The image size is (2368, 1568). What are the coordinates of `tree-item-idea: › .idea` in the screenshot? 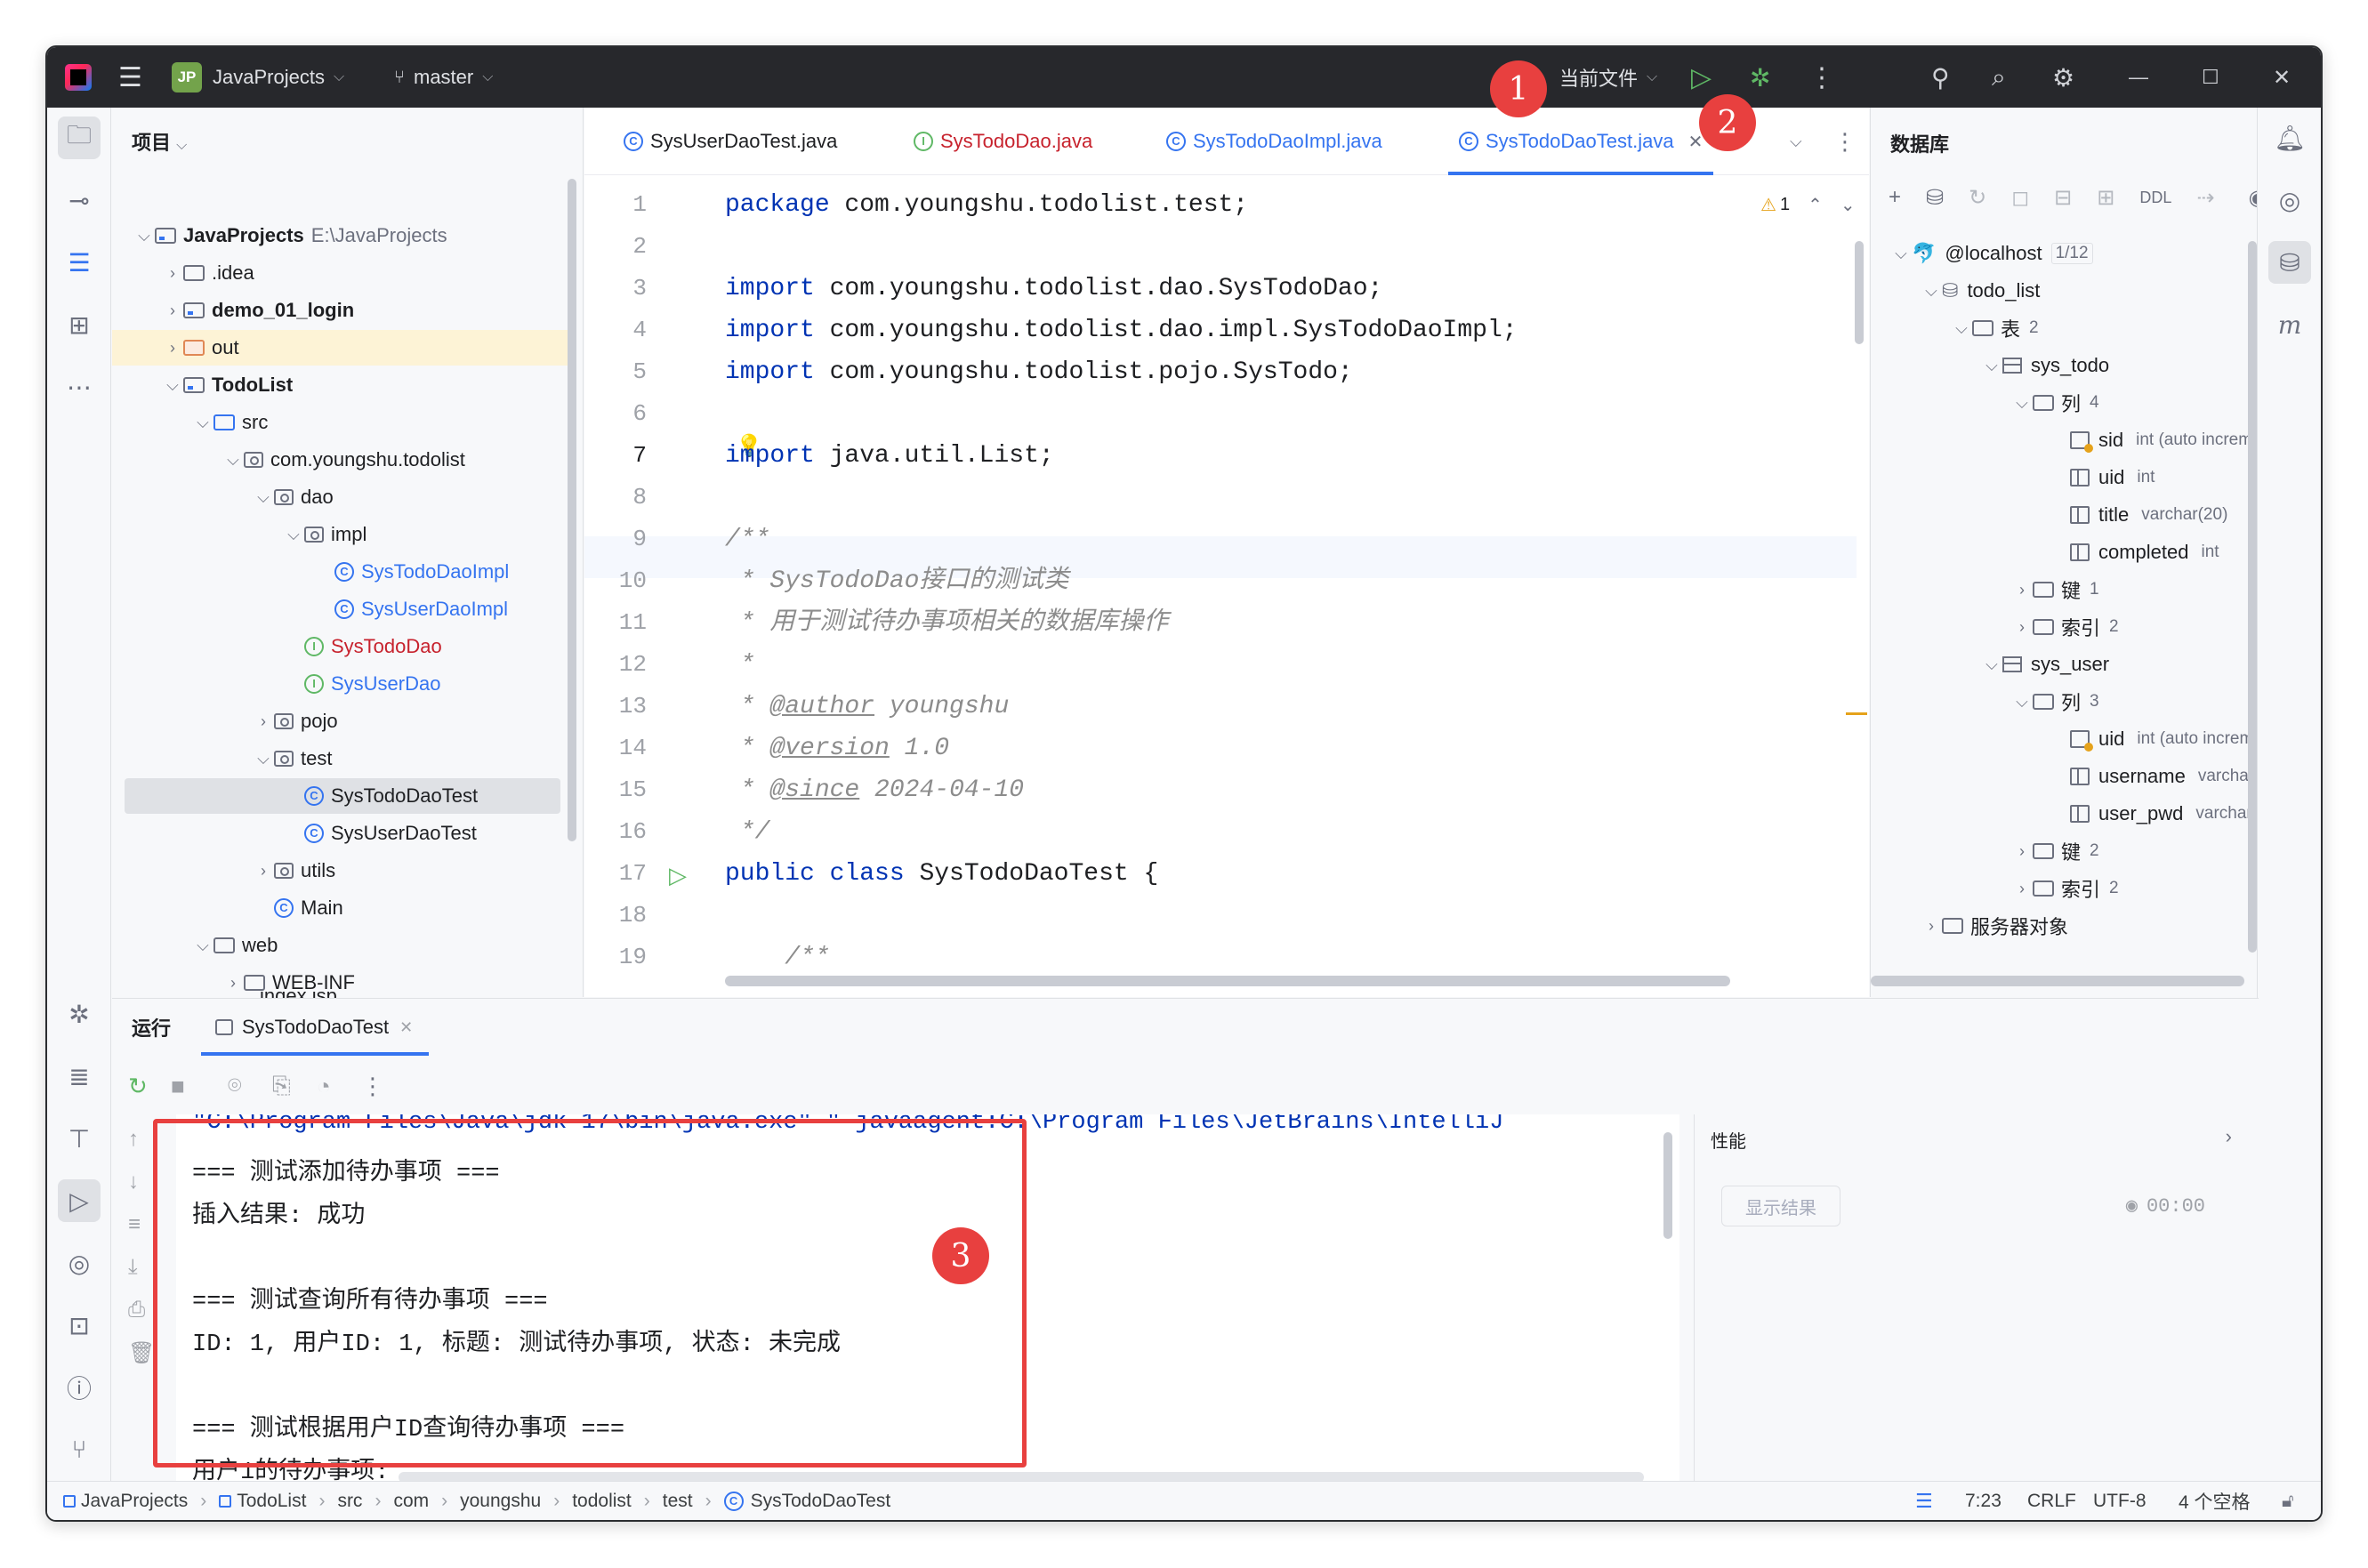 It's located at (208, 273).